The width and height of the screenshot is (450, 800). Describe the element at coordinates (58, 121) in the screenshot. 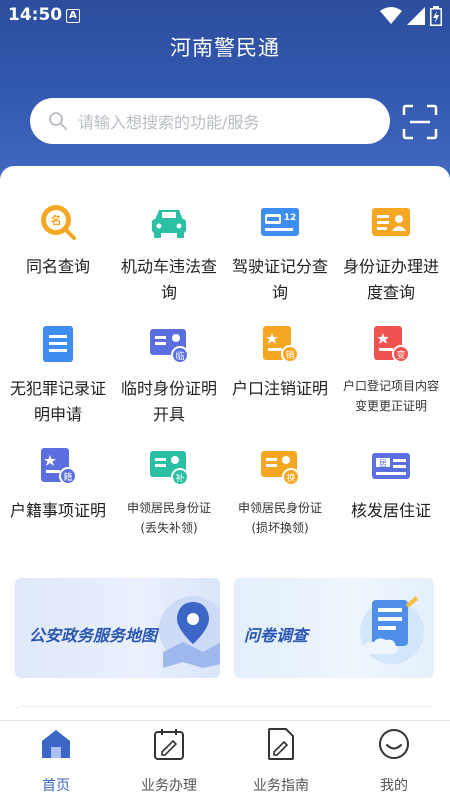

I see `search-icon` at that location.